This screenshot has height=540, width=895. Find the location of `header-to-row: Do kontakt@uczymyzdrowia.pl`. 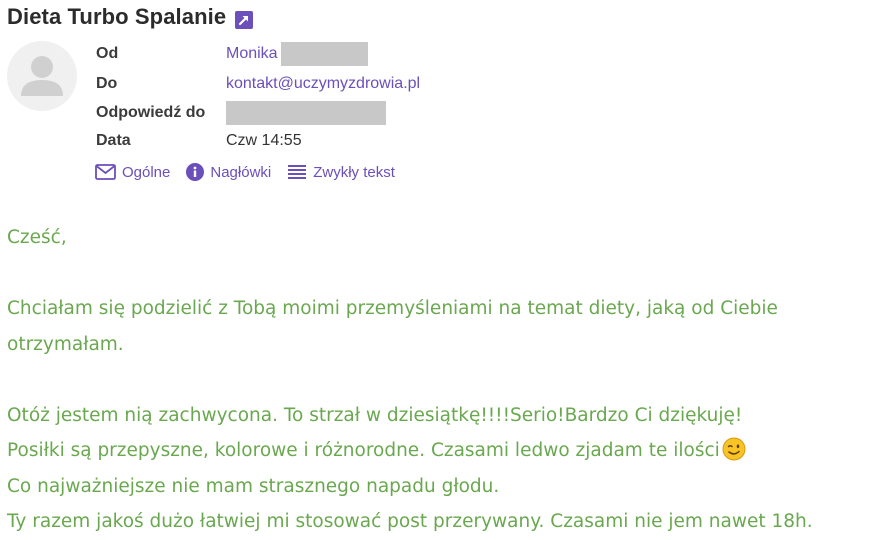

header-to-row: Do kontakt@uczymyzdrowia.pl is located at coordinates (258, 84).